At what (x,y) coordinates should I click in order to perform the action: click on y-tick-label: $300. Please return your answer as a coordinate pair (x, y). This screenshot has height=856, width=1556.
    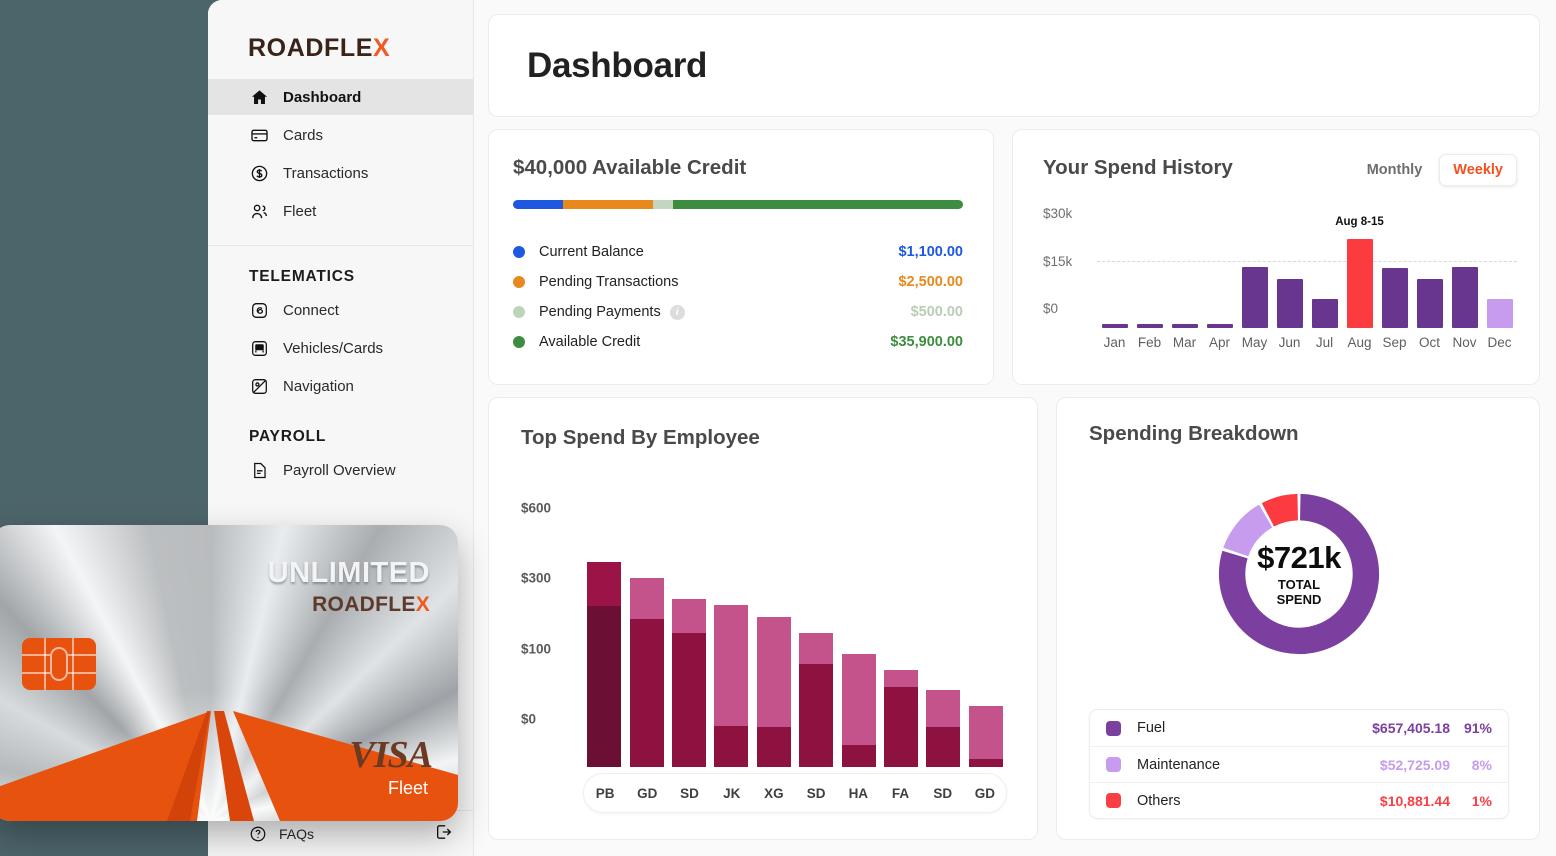
    Looking at the image, I should click on (536, 578).